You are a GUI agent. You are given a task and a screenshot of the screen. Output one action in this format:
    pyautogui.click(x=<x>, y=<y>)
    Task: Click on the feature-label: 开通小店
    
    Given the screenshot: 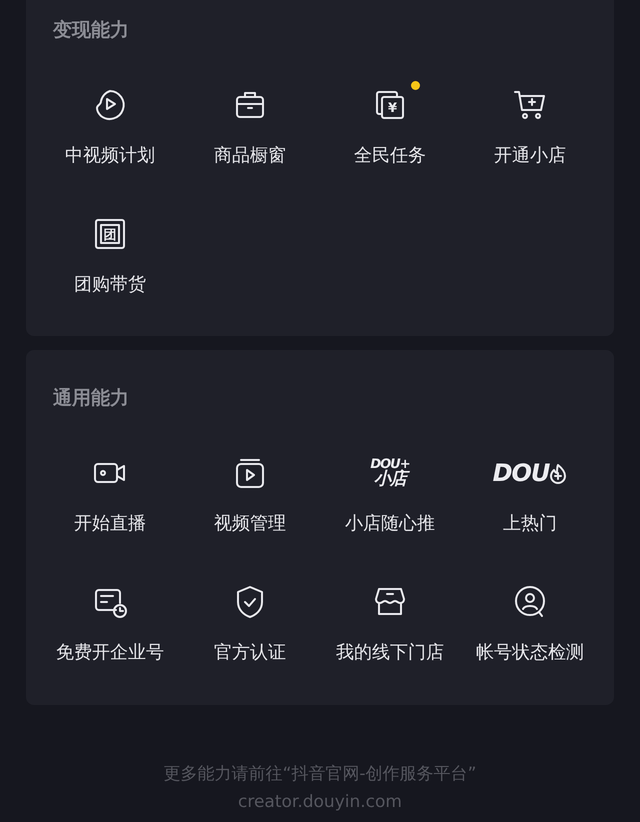 What is the action you would take?
    pyautogui.click(x=530, y=156)
    